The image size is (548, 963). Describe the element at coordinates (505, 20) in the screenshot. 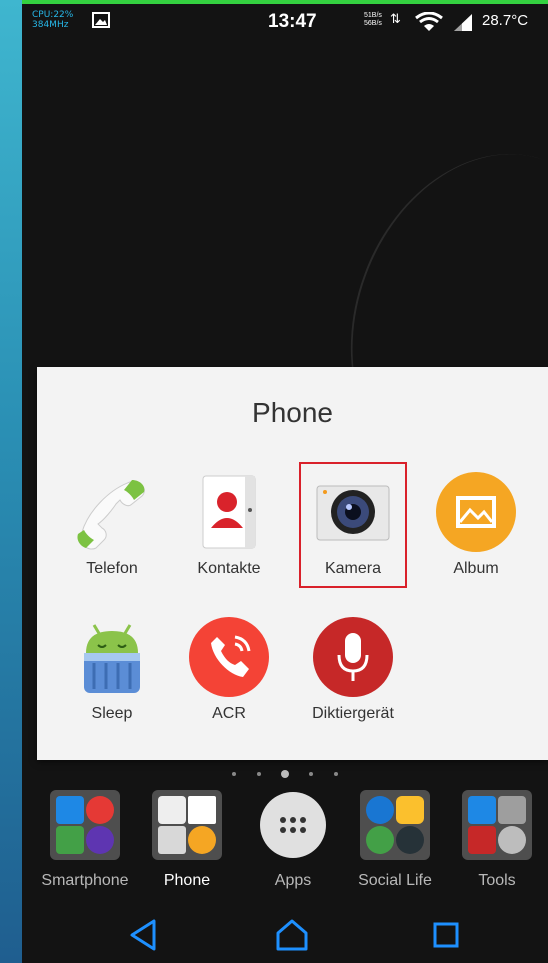

I see `temperature: 28.7°C` at that location.